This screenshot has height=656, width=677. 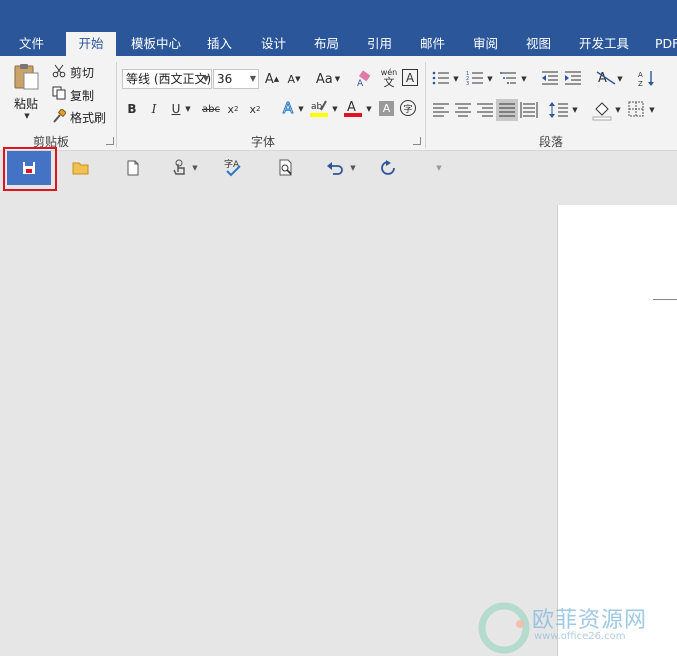 What do you see at coordinates (263, 142) in the screenshot?
I see `font-group-label: 字体` at bounding box center [263, 142].